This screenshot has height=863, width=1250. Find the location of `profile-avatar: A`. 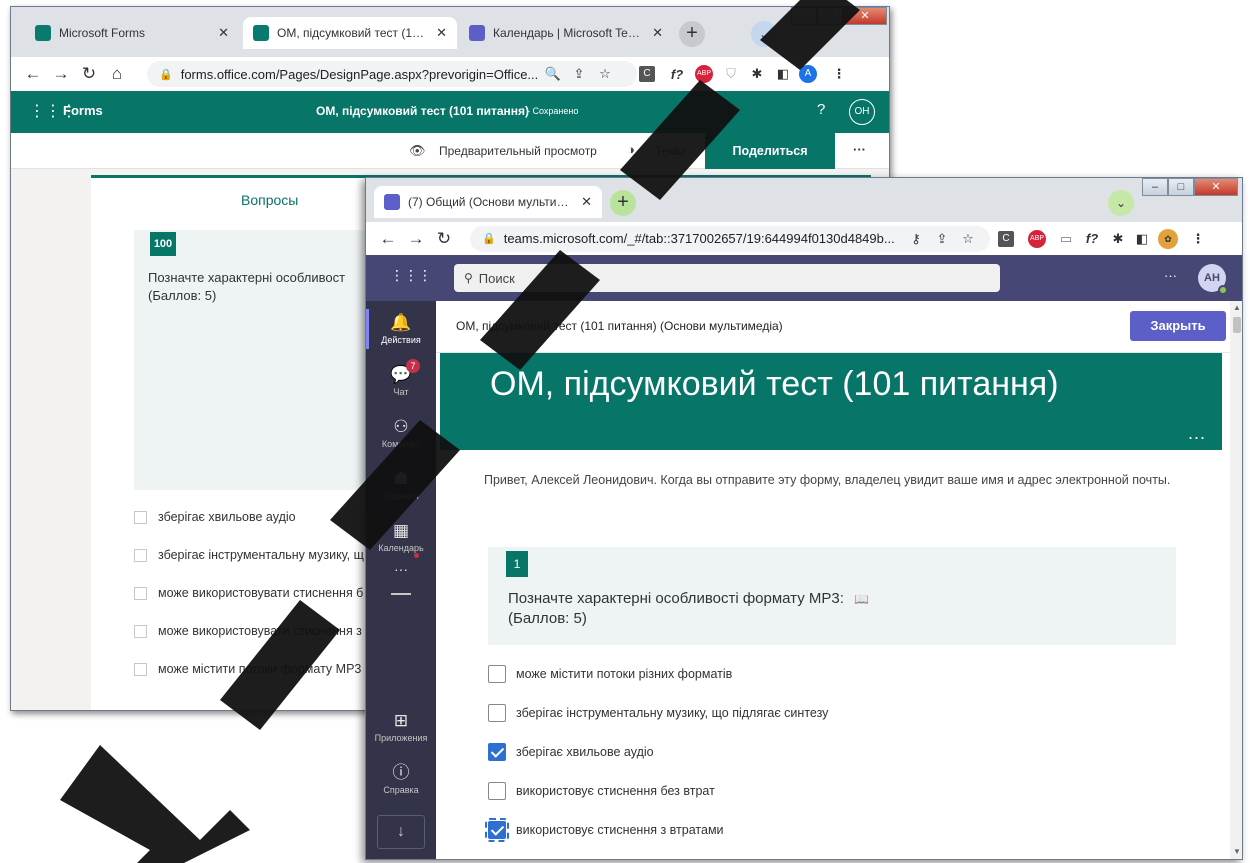

profile-avatar: A is located at coordinates (808, 74).